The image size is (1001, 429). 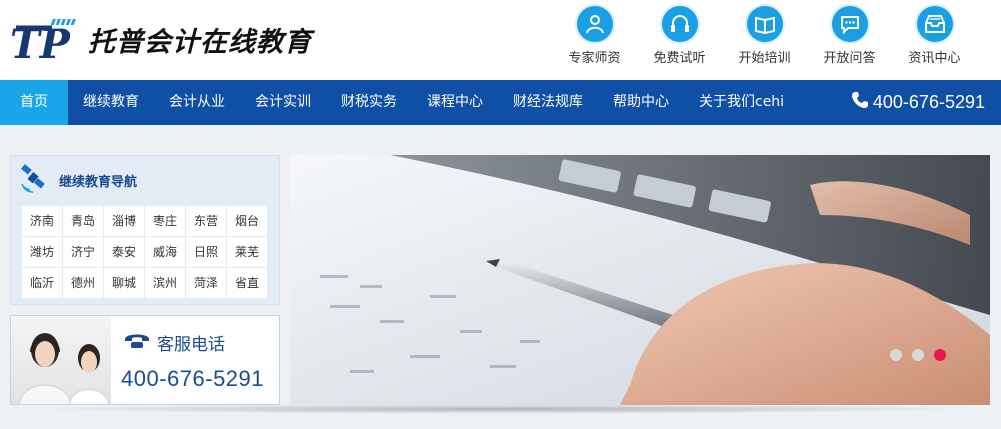 I want to click on service-label: 客服电话, so click(x=174, y=342).